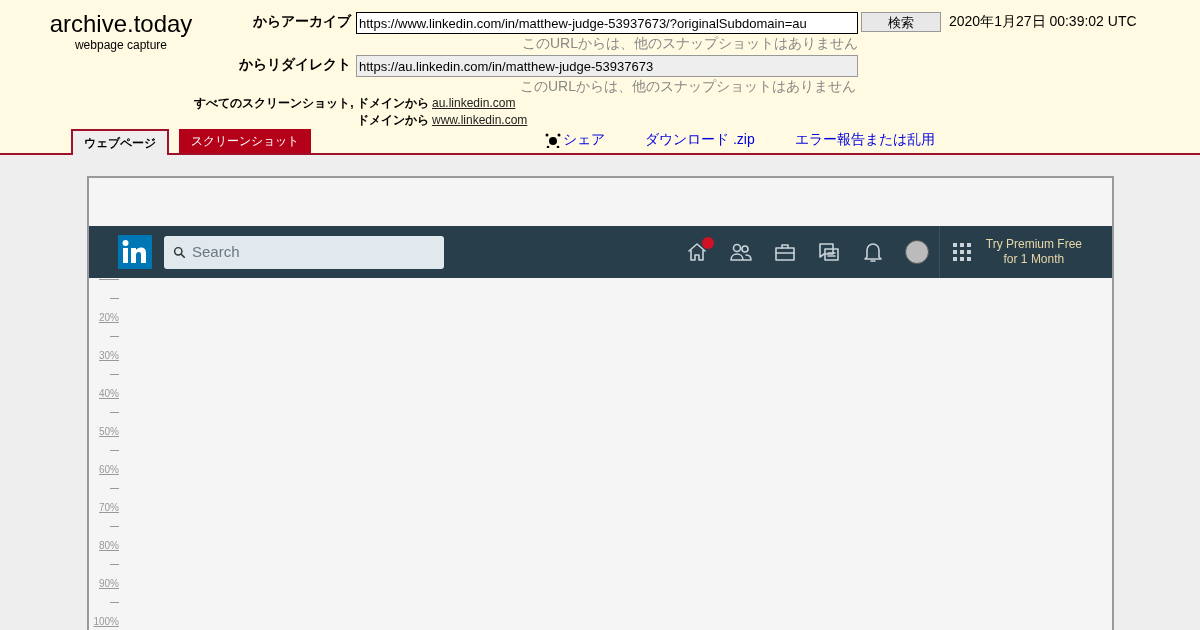 This screenshot has height=630, width=1200. I want to click on site-title: archive.today, so click(121, 24).